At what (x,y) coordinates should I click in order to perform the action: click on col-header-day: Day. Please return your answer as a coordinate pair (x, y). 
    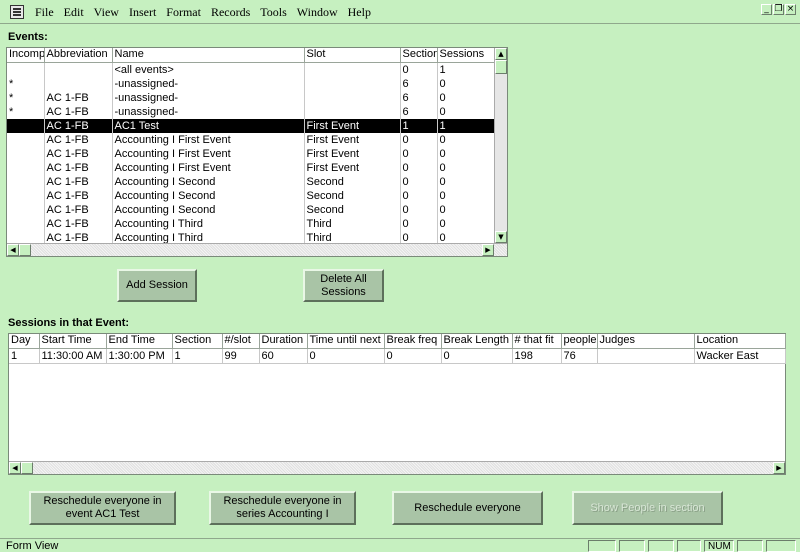
    Looking at the image, I should click on (24, 341).